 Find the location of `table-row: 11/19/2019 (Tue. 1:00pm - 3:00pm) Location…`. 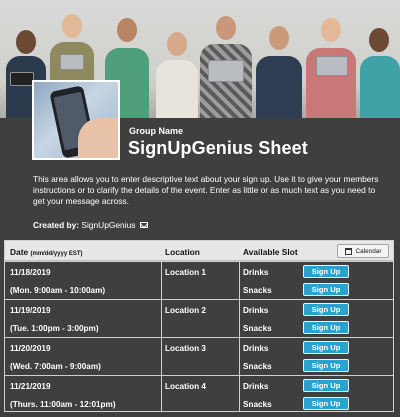

table-row: 11/19/2019 (Tue. 1:00pm - 3:00pm) Location… is located at coordinates (199, 318).